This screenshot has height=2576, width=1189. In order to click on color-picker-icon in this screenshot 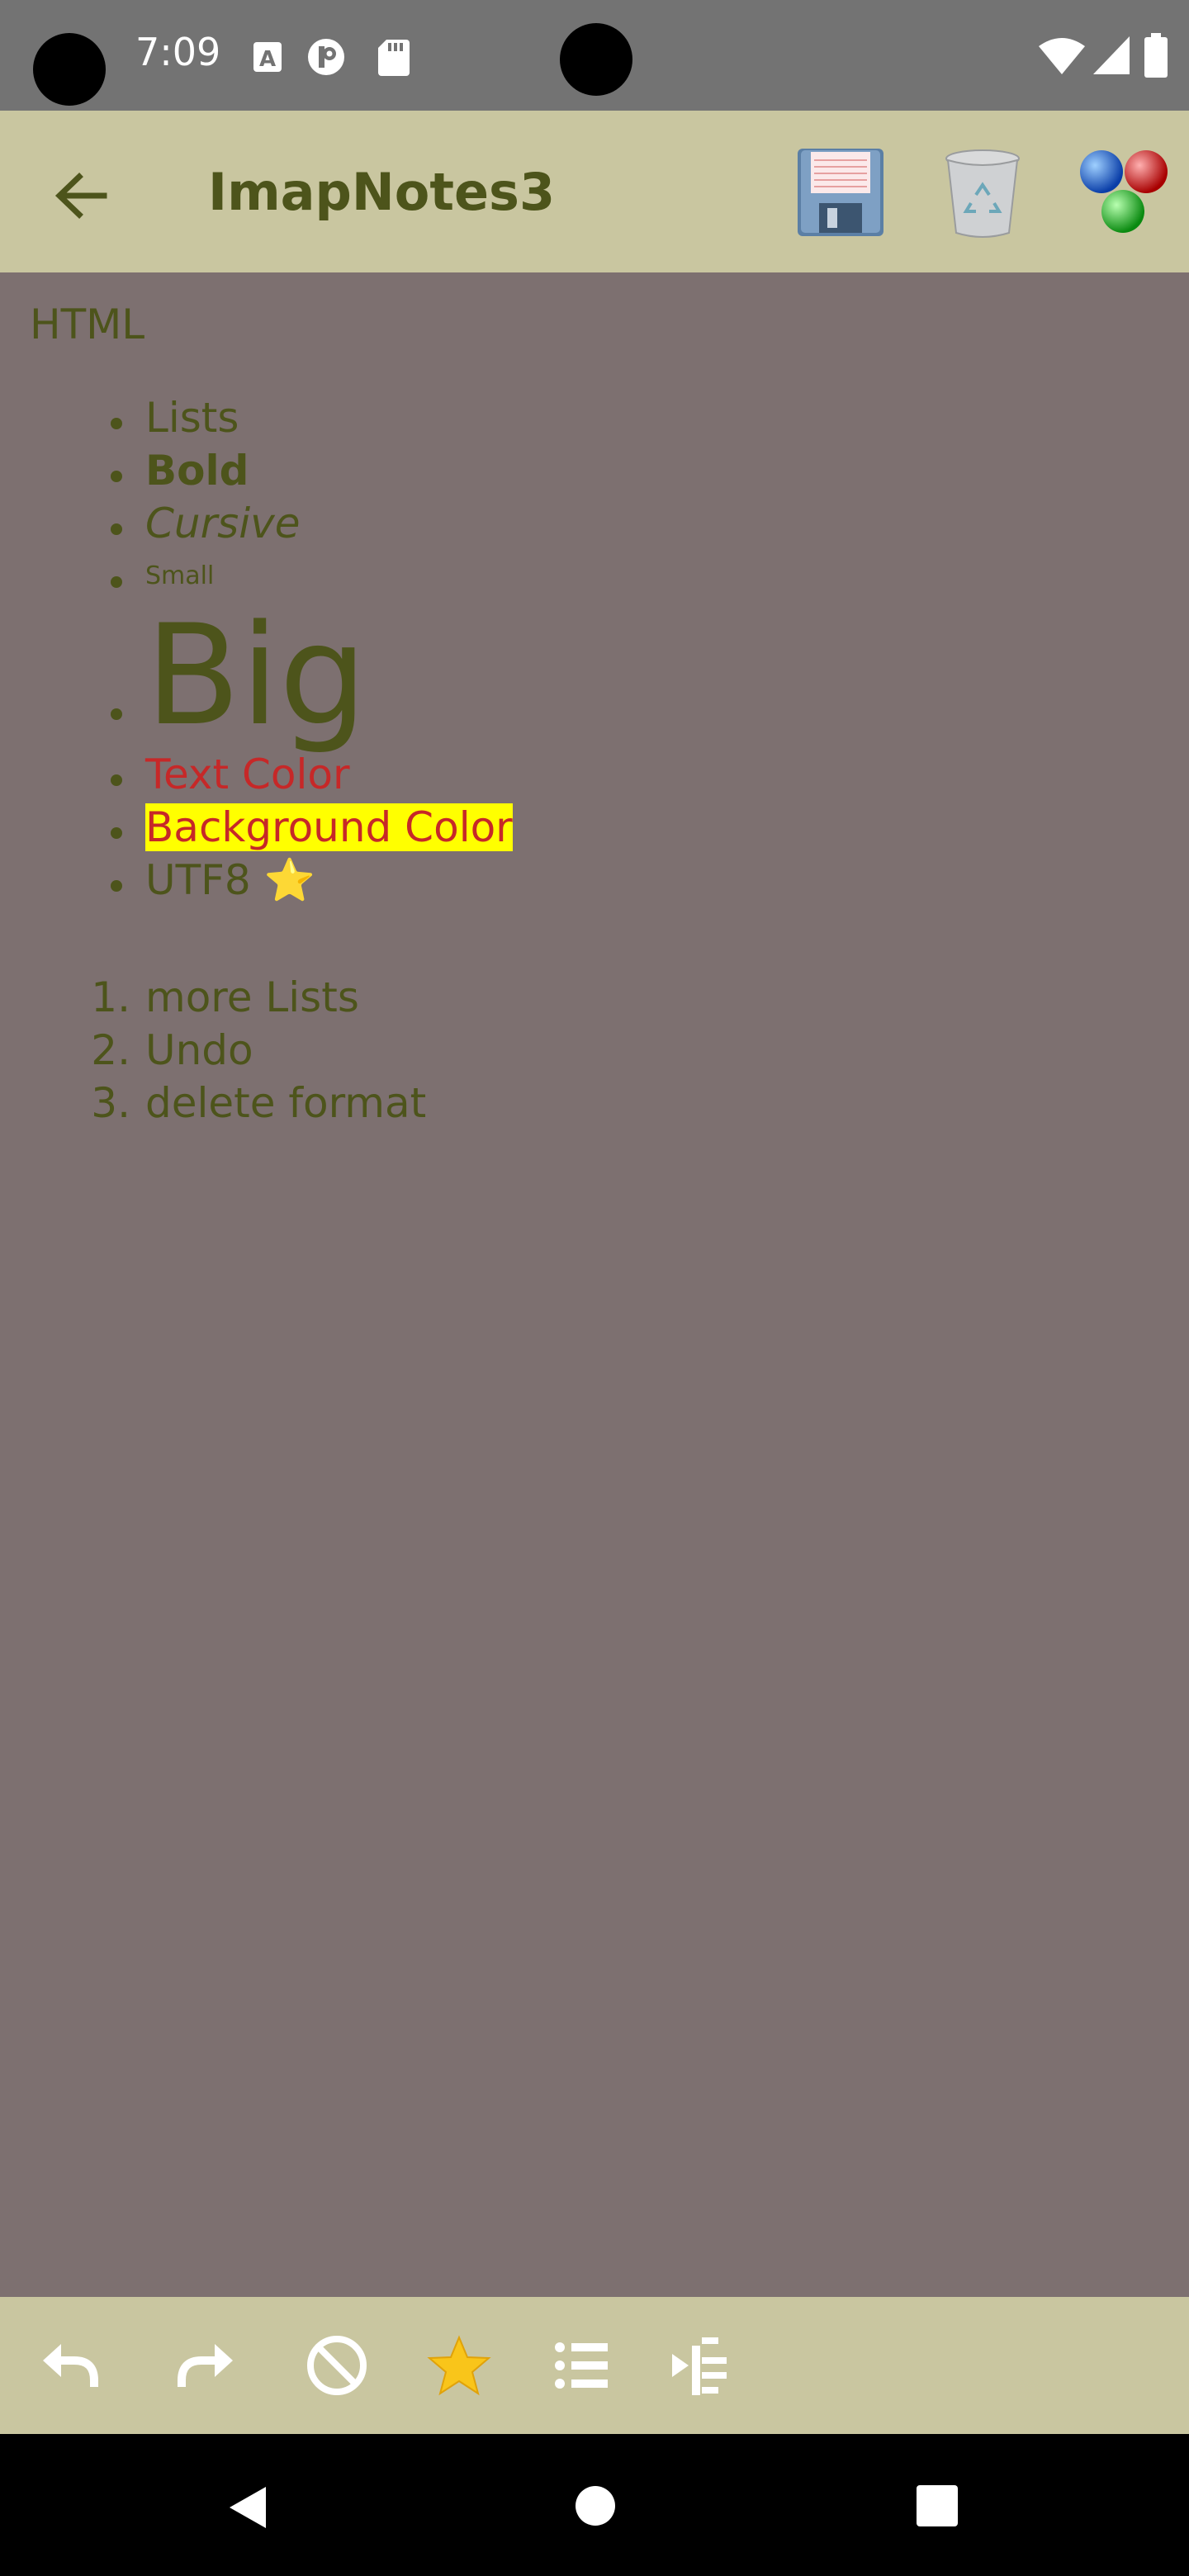, I will do `click(1124, 191)`.